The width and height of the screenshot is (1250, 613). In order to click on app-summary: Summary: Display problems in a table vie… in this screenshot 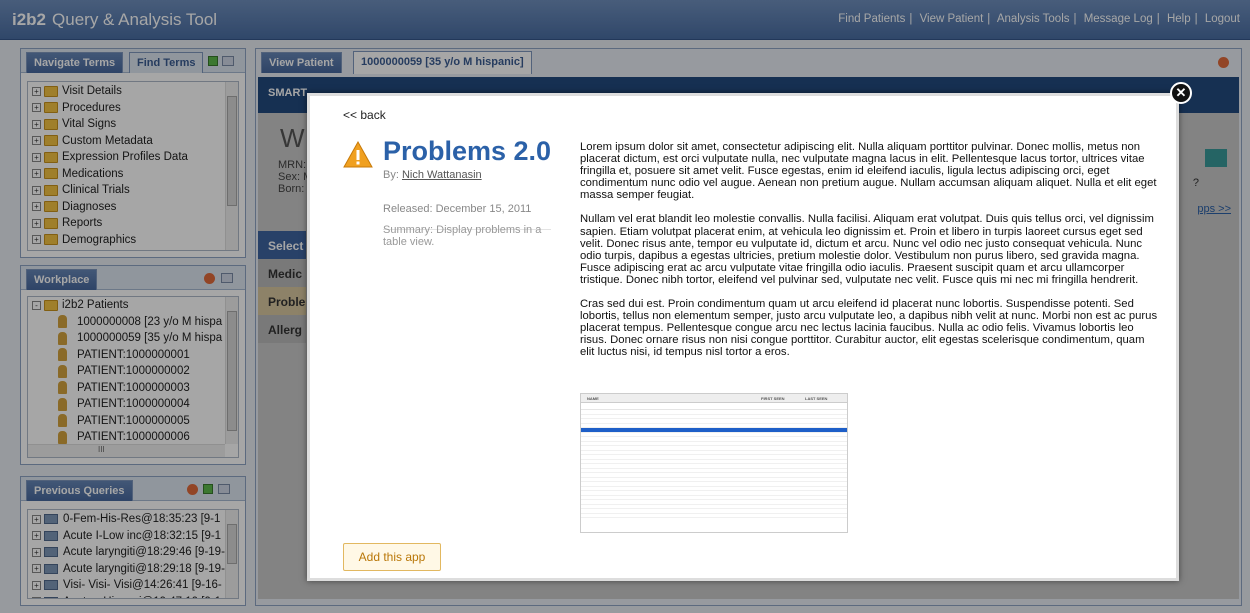, I will do `click(462, 236)`.